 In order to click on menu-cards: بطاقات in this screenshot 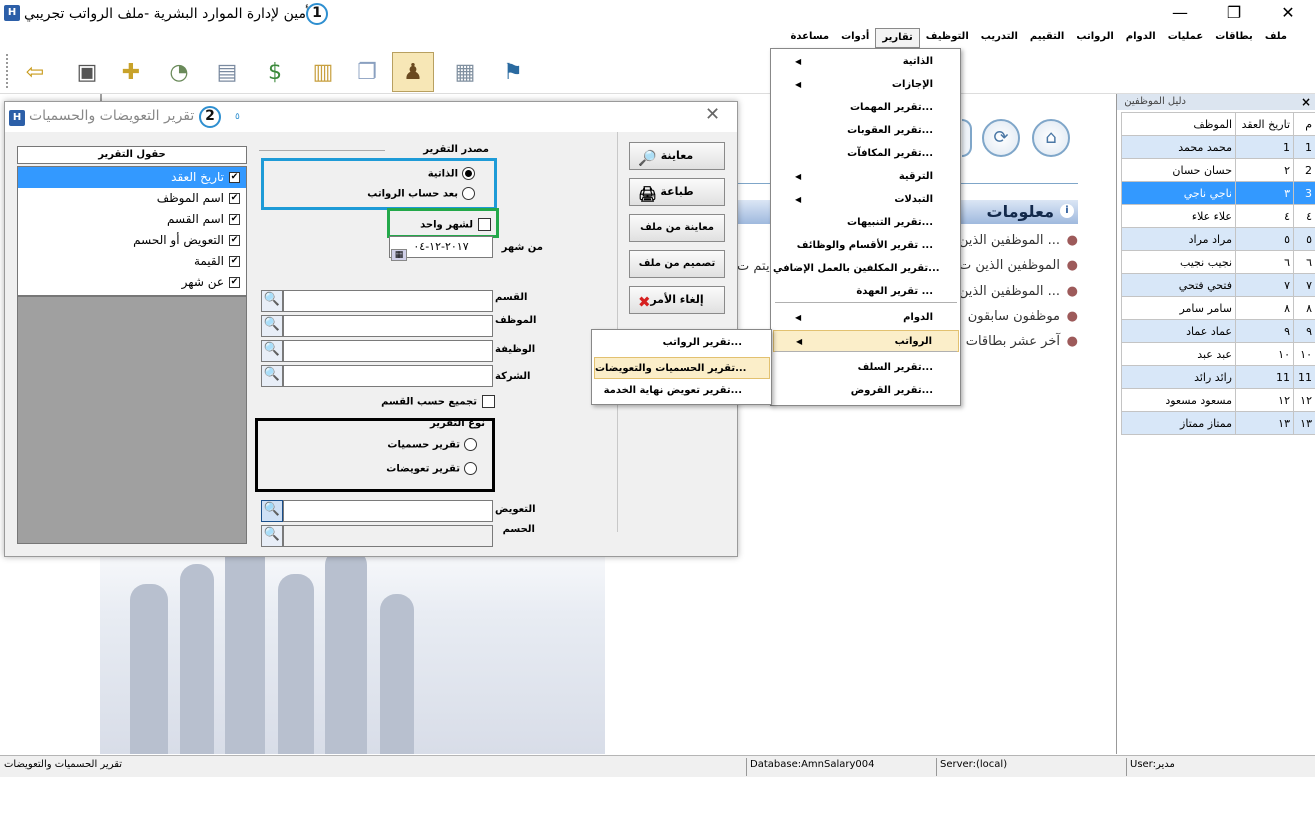, I will do `click(1234, 38)`.